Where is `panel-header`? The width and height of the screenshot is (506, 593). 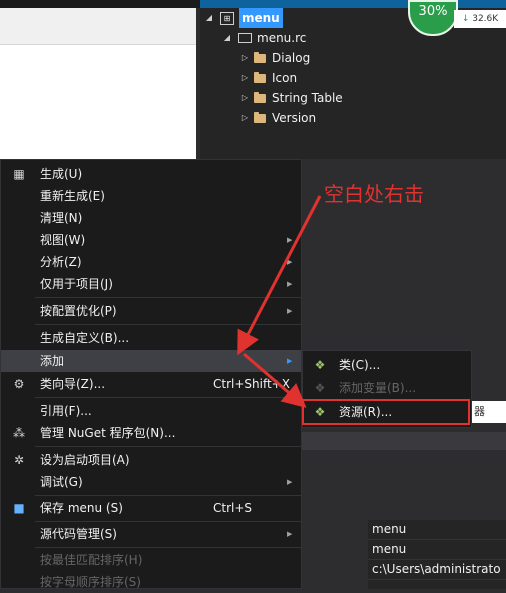
panel-header is located at coordinates (404, 441).